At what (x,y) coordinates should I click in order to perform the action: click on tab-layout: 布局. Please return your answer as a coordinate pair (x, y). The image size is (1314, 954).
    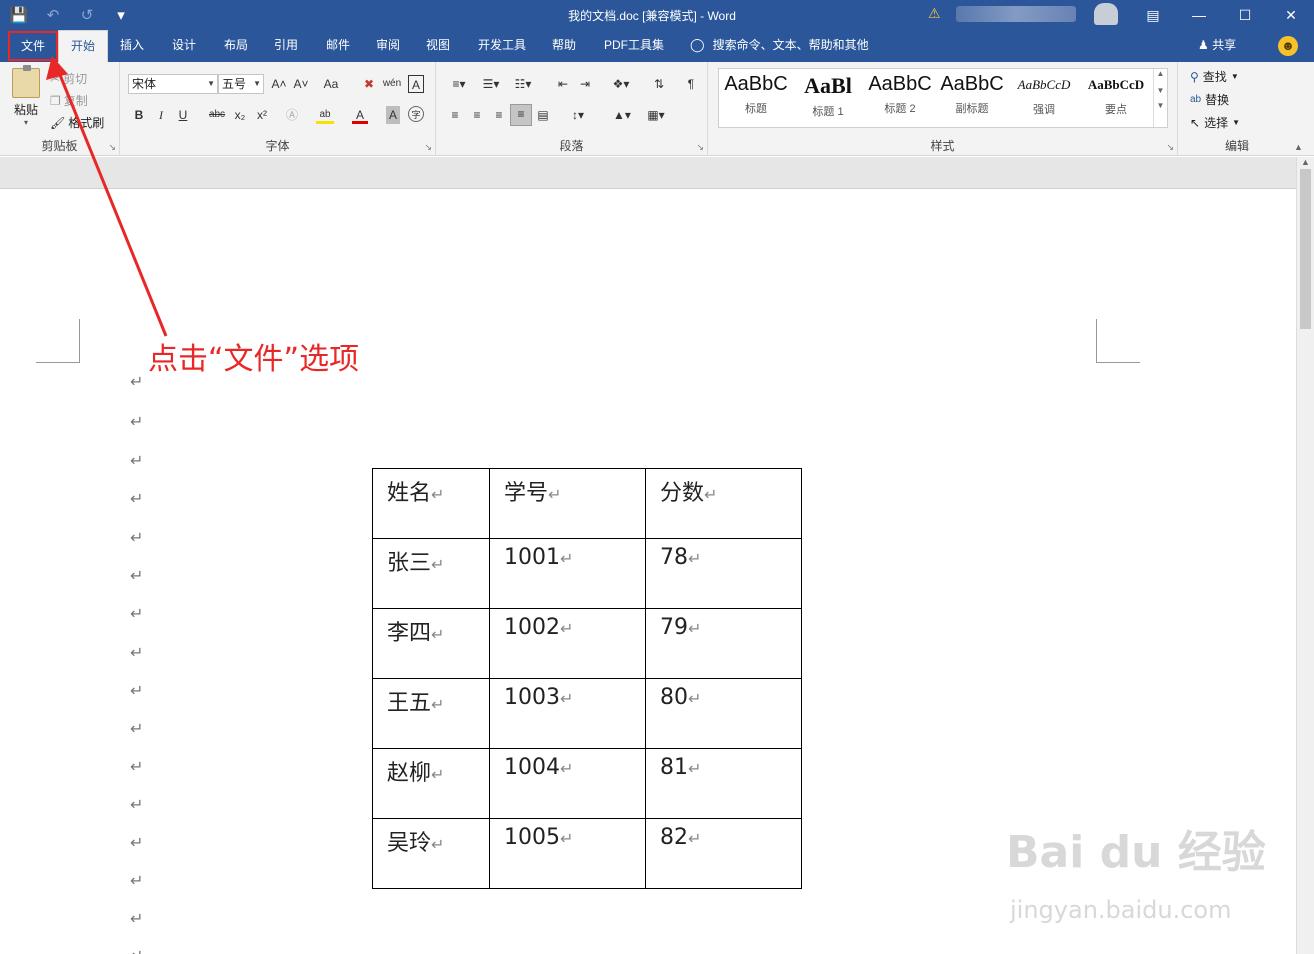
    Looking at the image, I should click on (236, 46).